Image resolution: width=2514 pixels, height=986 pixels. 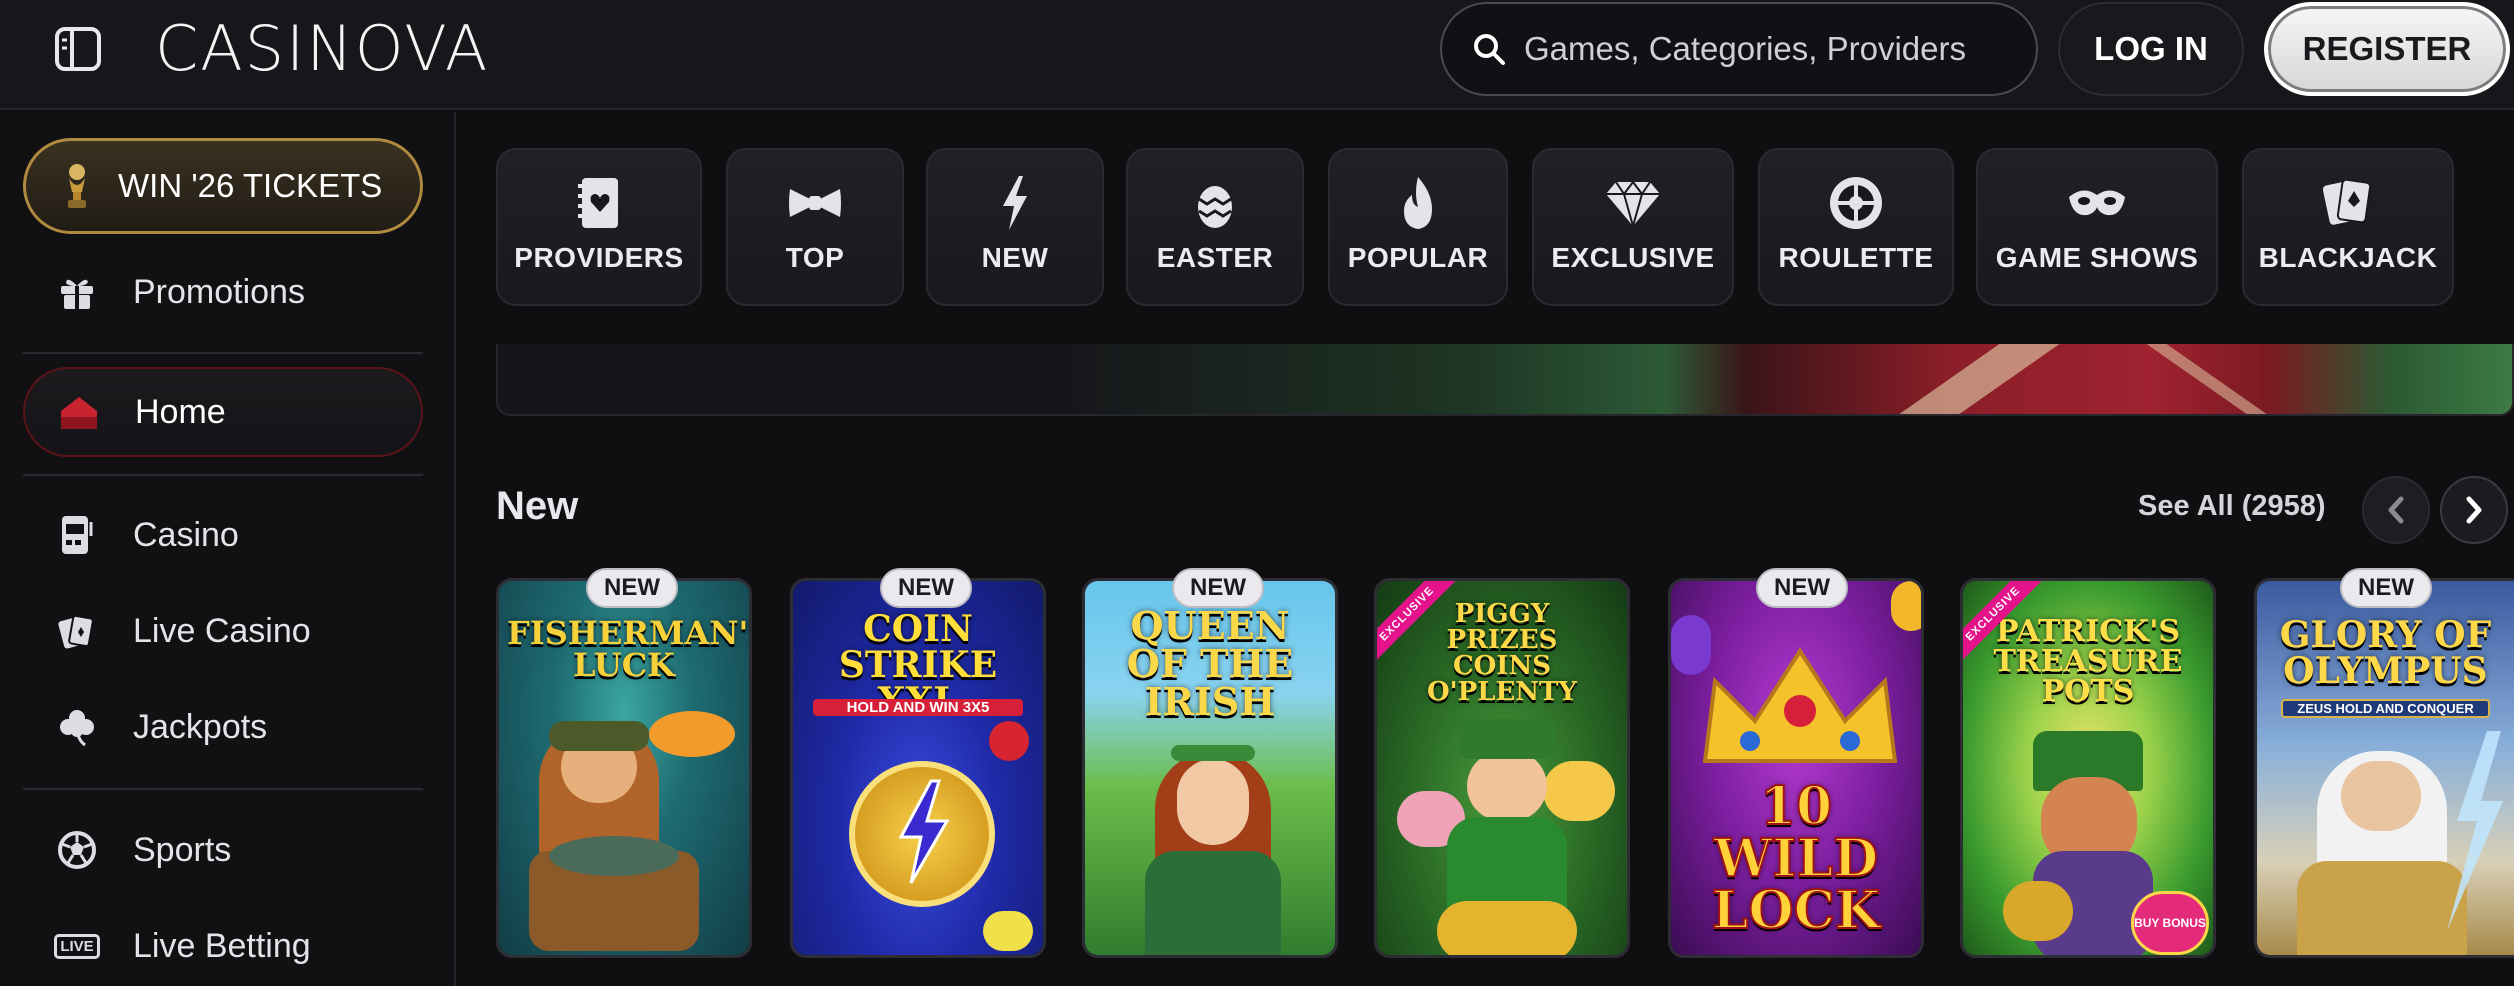 I want to click on trophy-icon, so click(x=77, y=186).